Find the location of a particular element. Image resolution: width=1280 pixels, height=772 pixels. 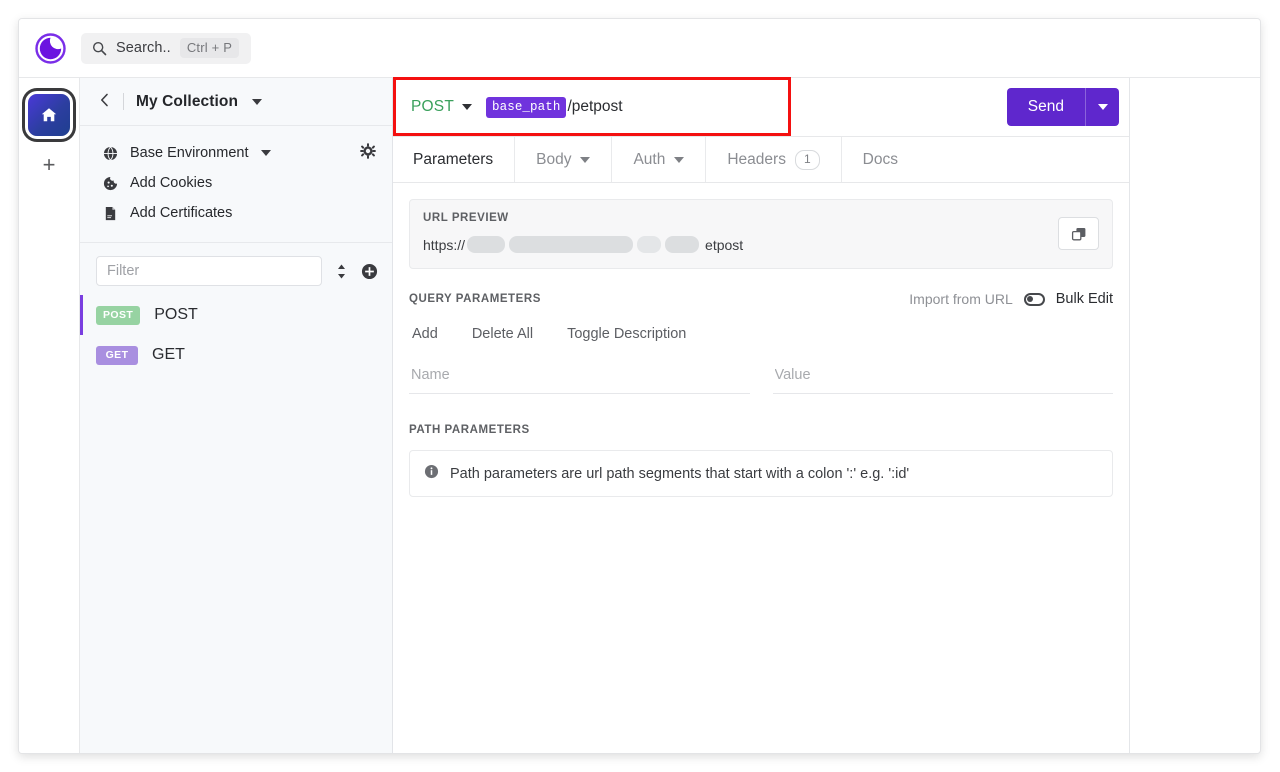

cookie-icon is located at coordinates (110, 183).